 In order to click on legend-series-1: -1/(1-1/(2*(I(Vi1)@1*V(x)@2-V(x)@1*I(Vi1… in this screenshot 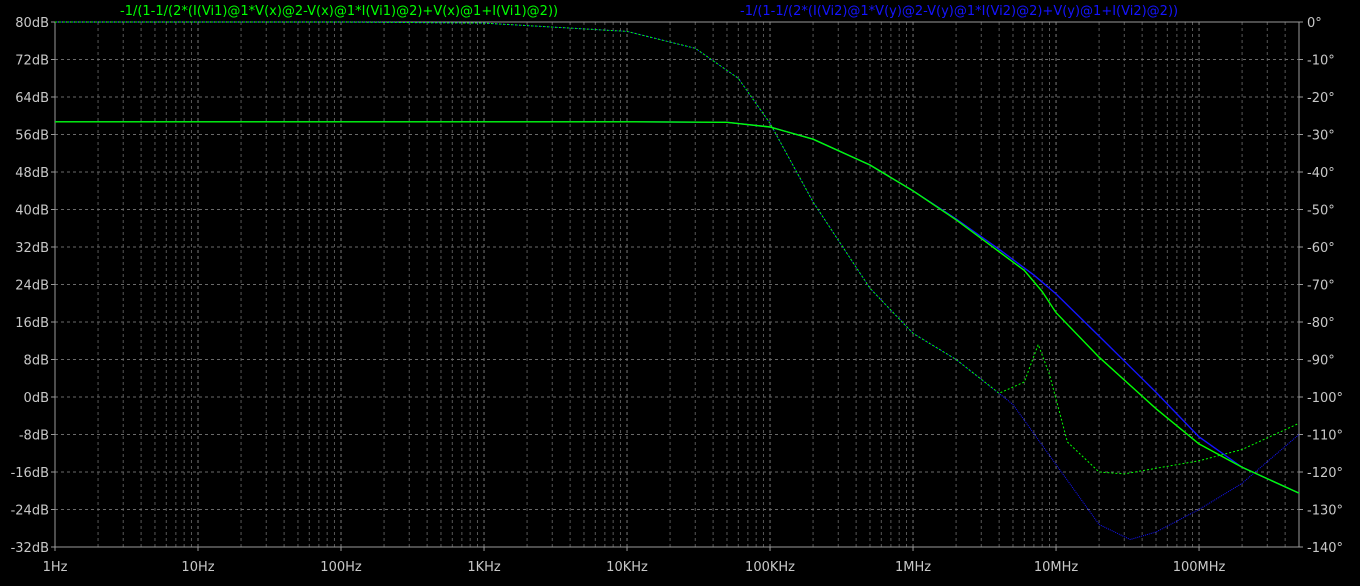, I will do `click(339, 11)`.